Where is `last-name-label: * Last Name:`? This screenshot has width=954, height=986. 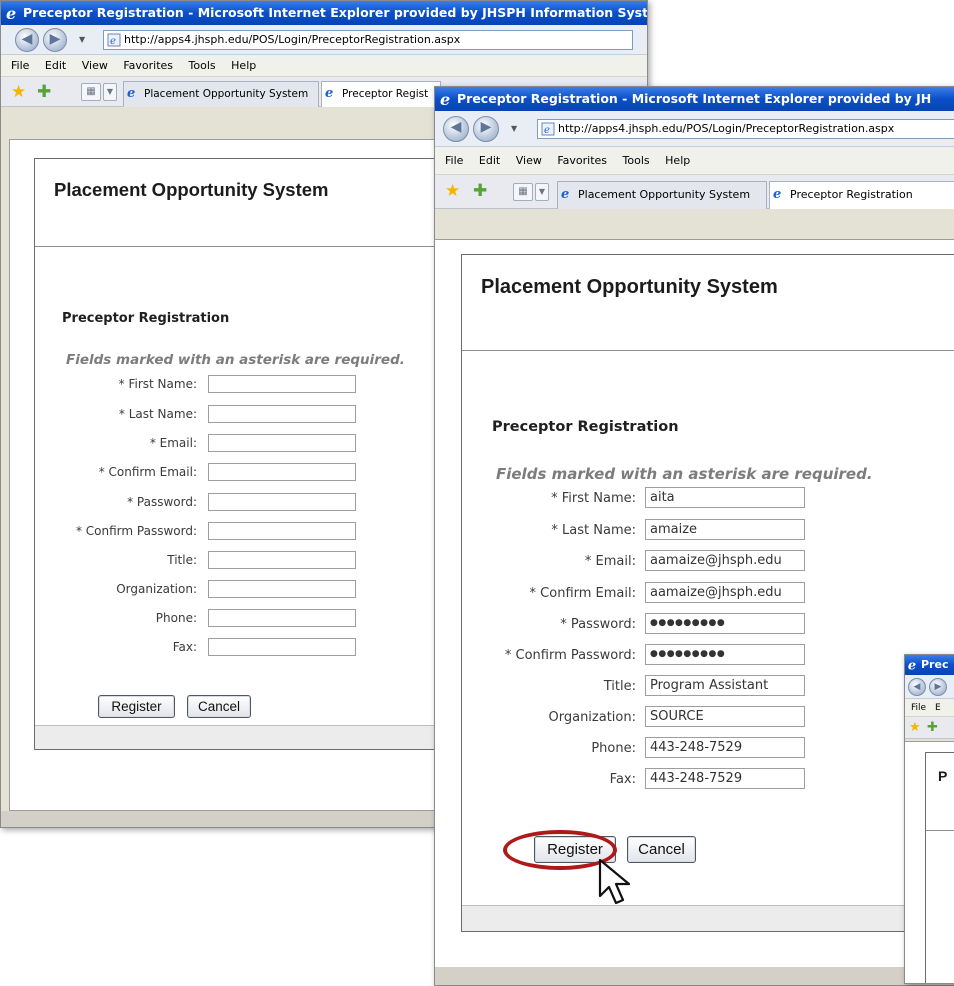
last-name-label: * Last Name: is located at coordinates (157, 414).